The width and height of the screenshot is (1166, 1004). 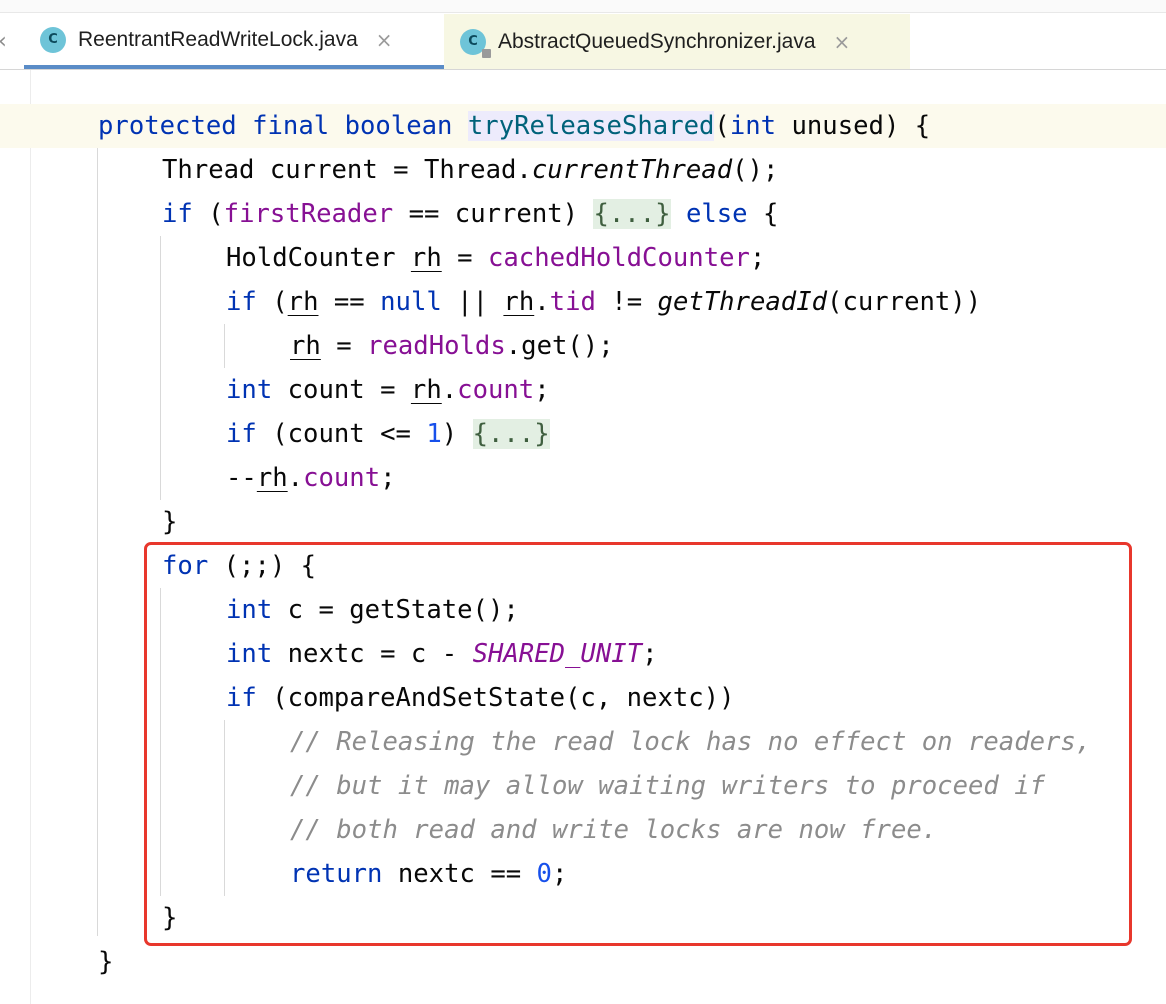 What do you see at coordinates (657, 41) in the screenshot?
I see `tab-label: AbstractQueuedSynchronizer.java` at bounding box center [657, 41].